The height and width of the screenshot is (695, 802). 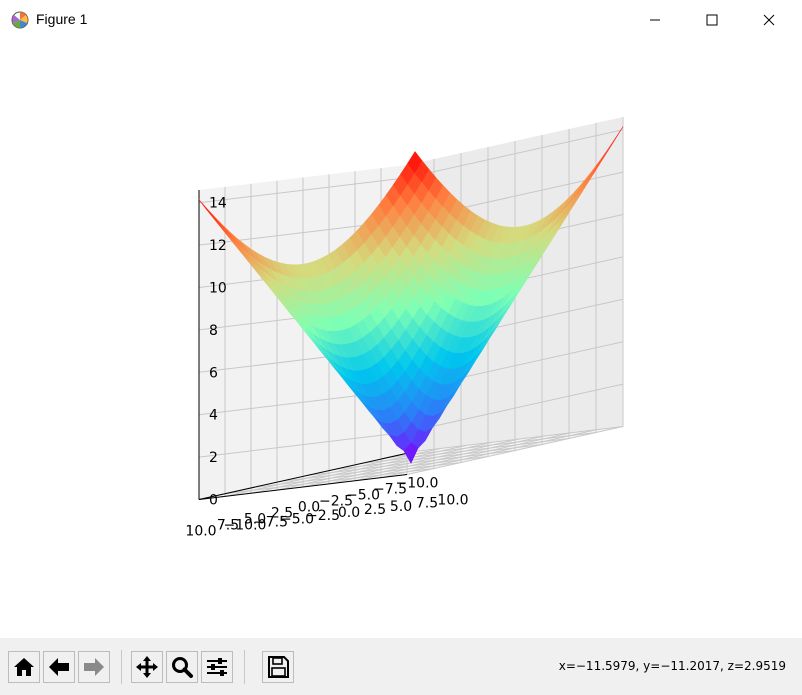 I want to click on floppy-disk-icon, so click(x=278, y=667).